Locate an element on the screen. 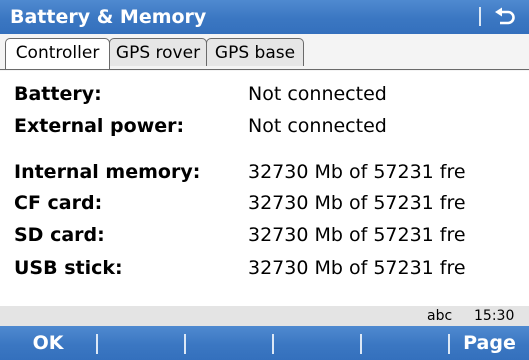 The image size is (529, 360). internal-memory-row: Internal memory: 32730 Mb of 57231 fre is located at coordinates (264, 172).